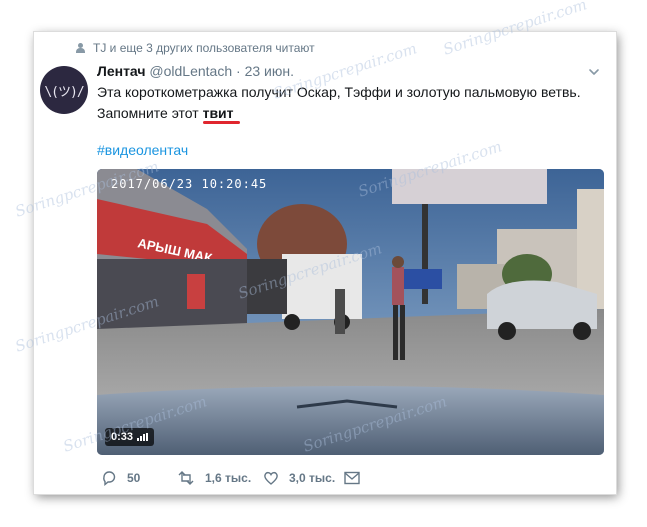  I want to click on like-action: 3,0 тыс., so click(303, 478).